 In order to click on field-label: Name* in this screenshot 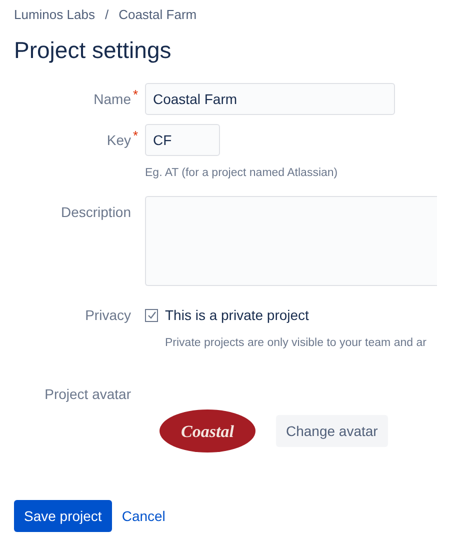, I will do `click(116, 98)`.